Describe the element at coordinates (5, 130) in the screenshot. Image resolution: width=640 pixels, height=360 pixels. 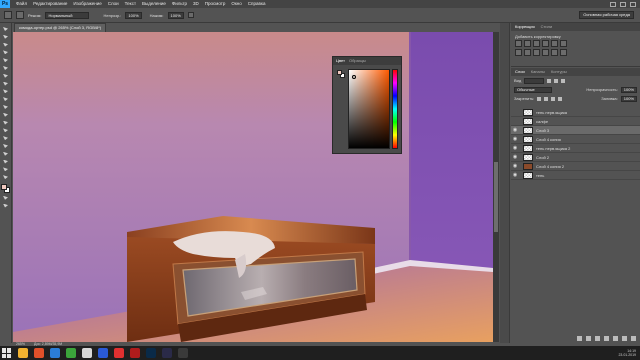
I see `dodge-tool-icon` at that location.